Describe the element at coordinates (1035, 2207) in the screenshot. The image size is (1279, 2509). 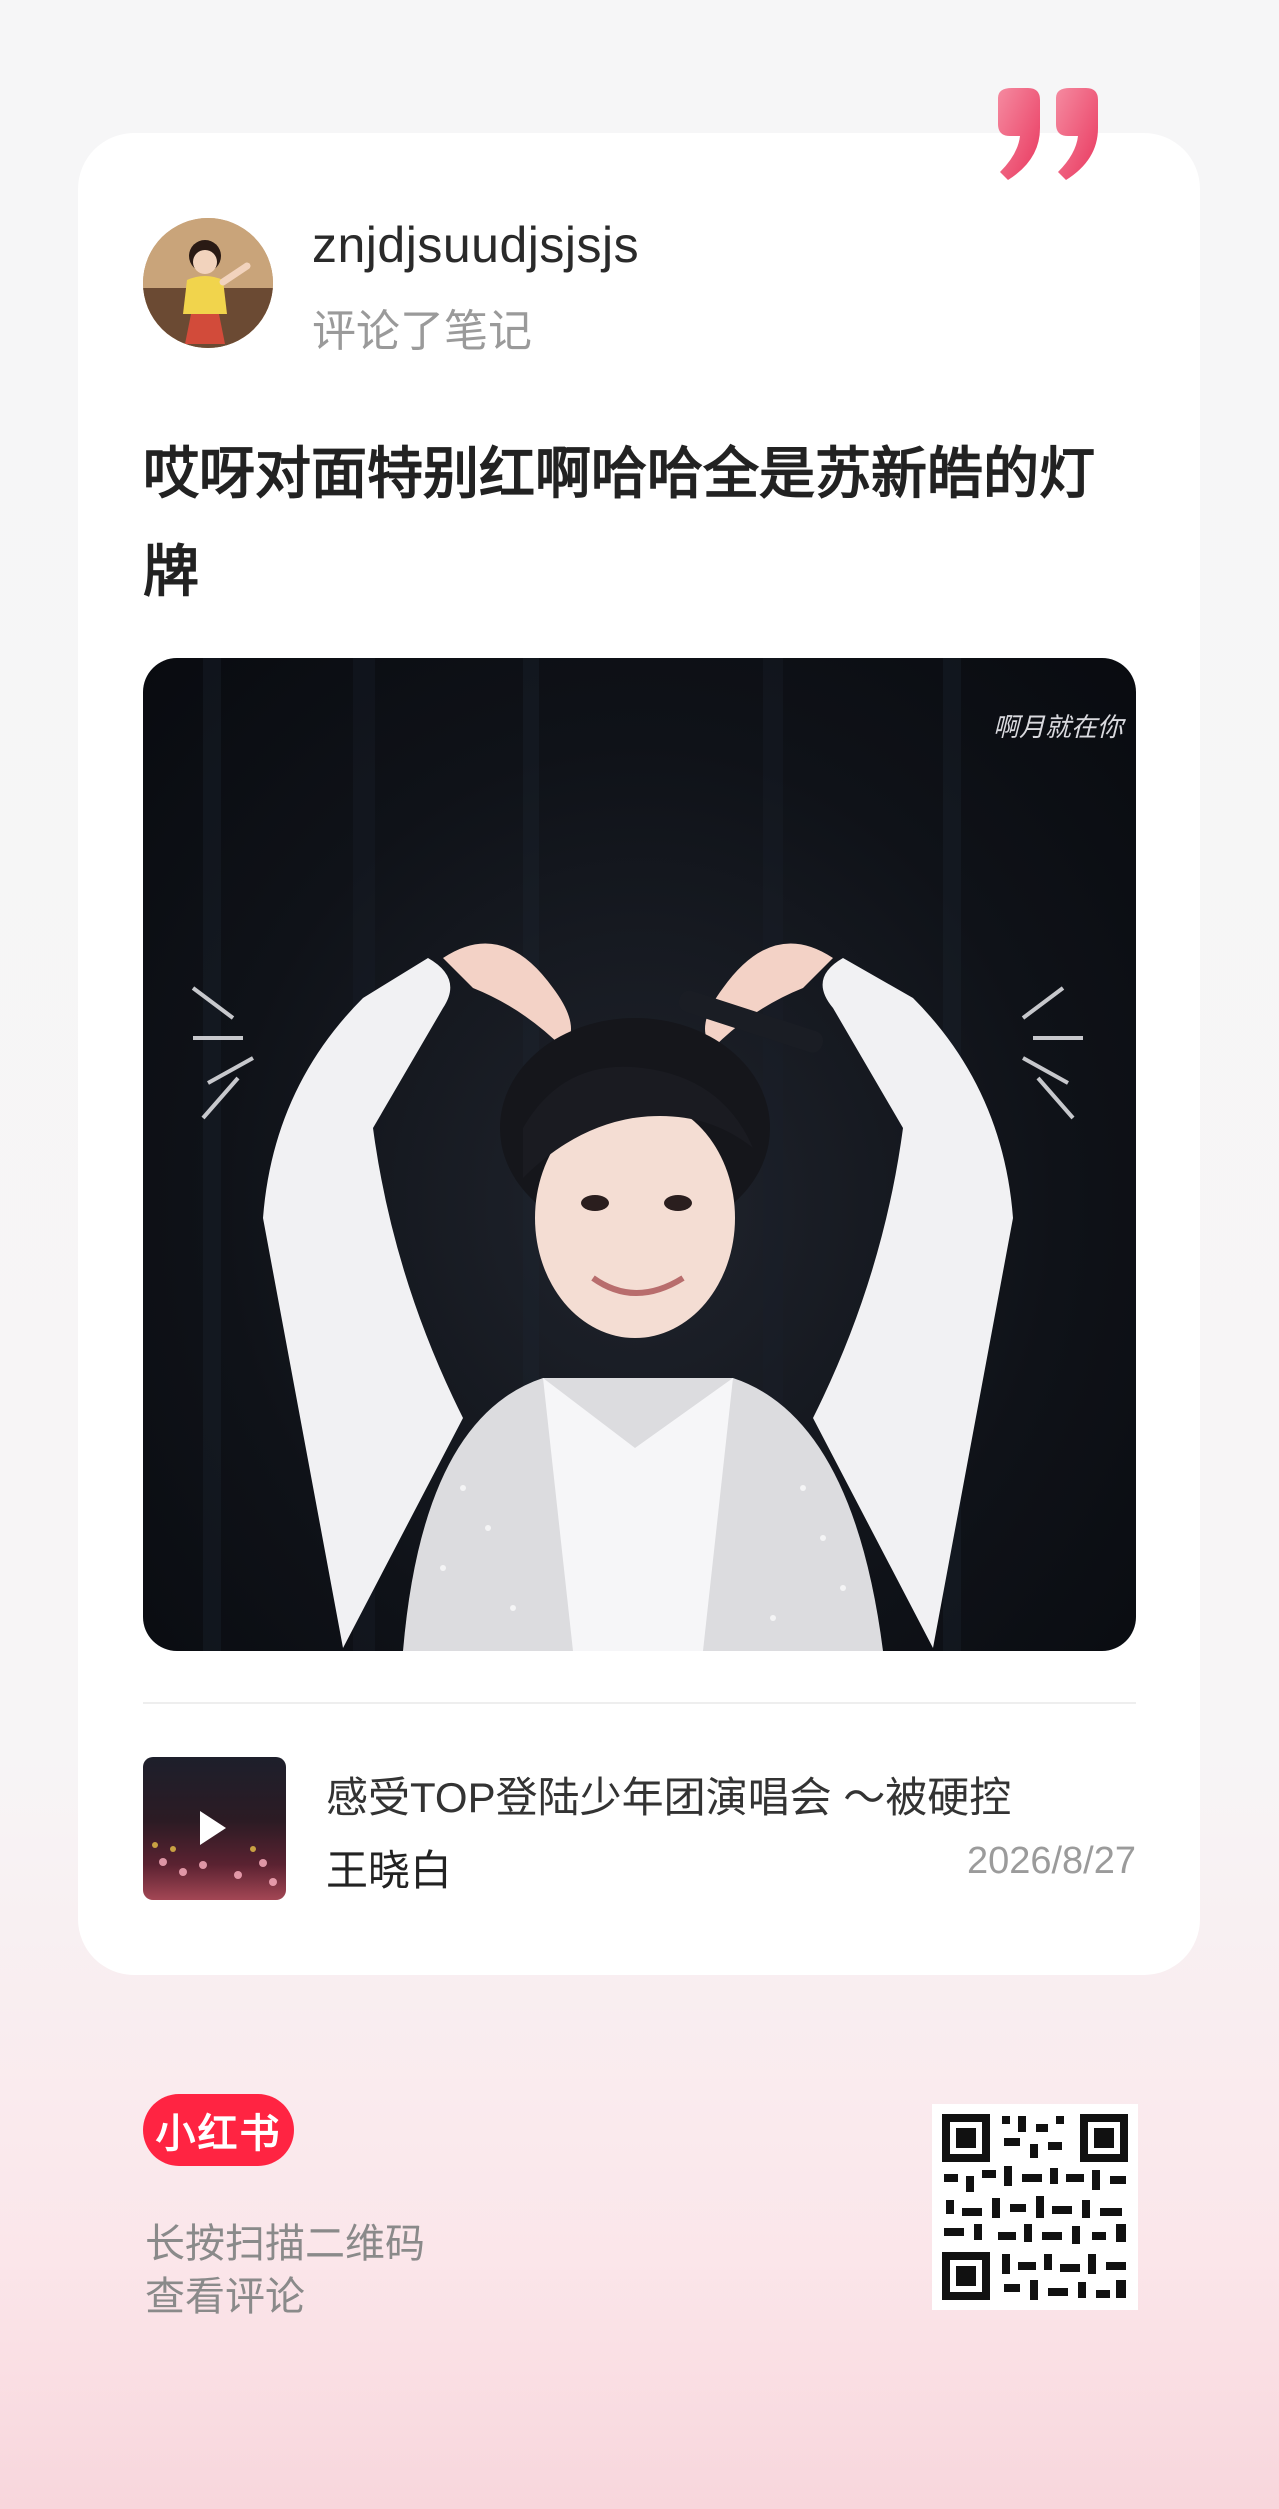
I see `qr-code` at that location.